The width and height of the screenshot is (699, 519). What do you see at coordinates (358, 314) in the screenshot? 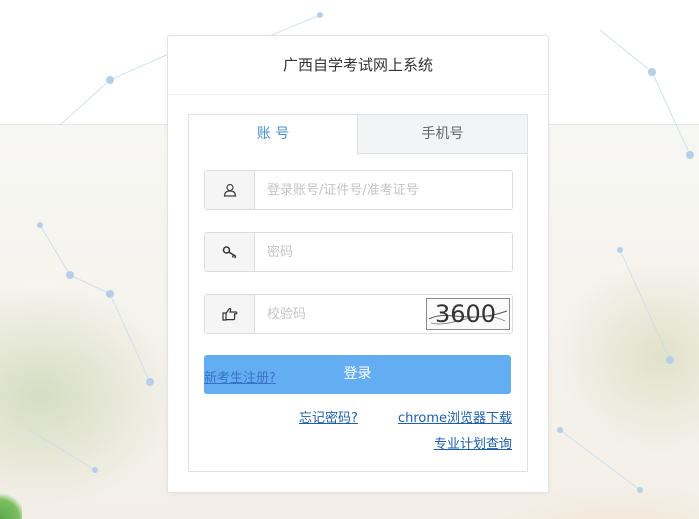
I see `captcha-field: 3600` at bounding box center [358, 314].